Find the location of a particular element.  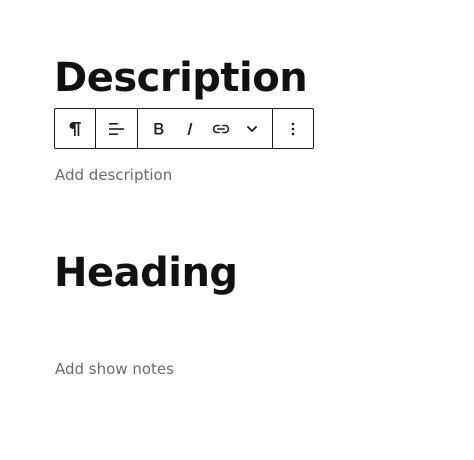

chevron-down-icon is located at coordinates (252, 129).